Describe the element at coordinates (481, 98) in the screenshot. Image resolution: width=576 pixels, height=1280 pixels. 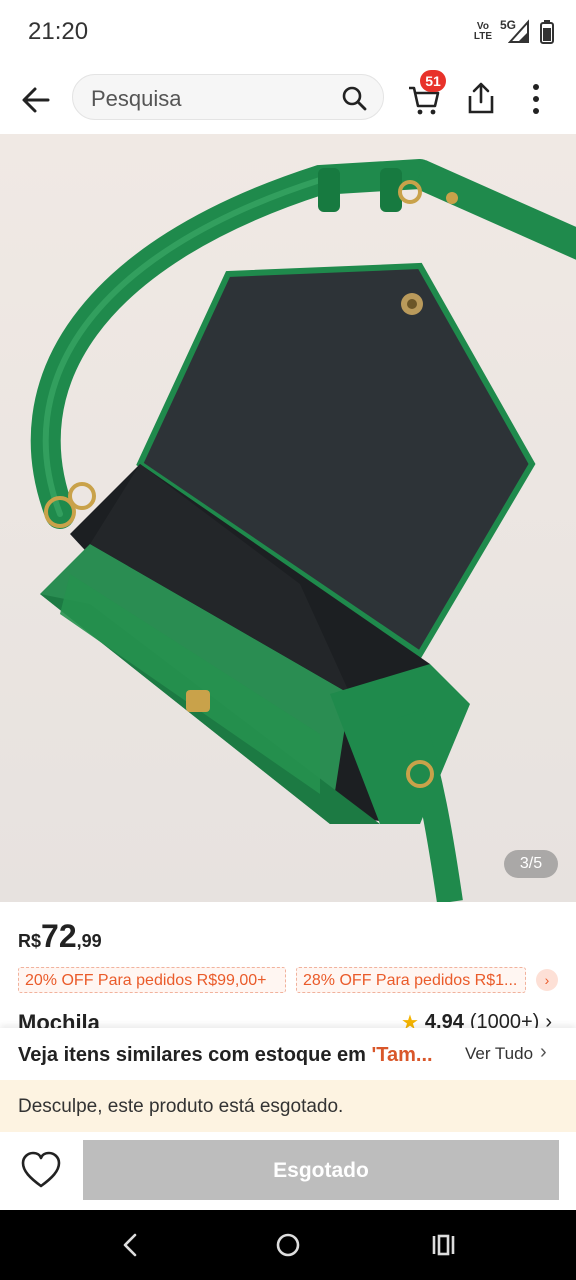
I see `share-icon` at that location.